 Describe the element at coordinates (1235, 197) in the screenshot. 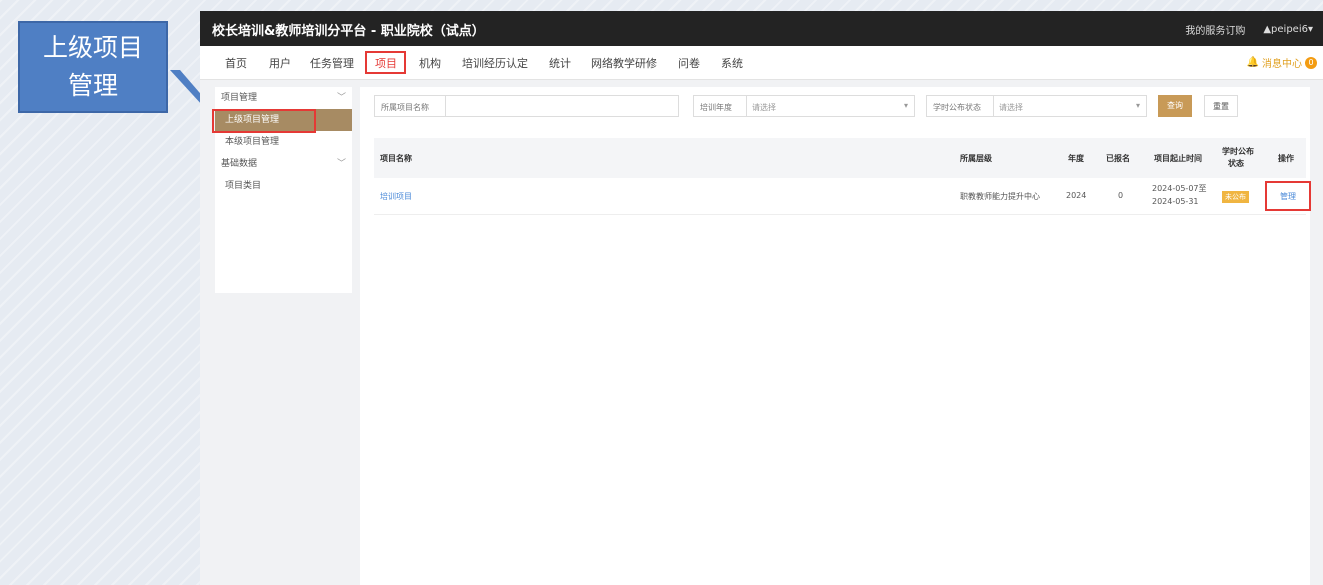

I see `status-badge: 未公布` at that location.